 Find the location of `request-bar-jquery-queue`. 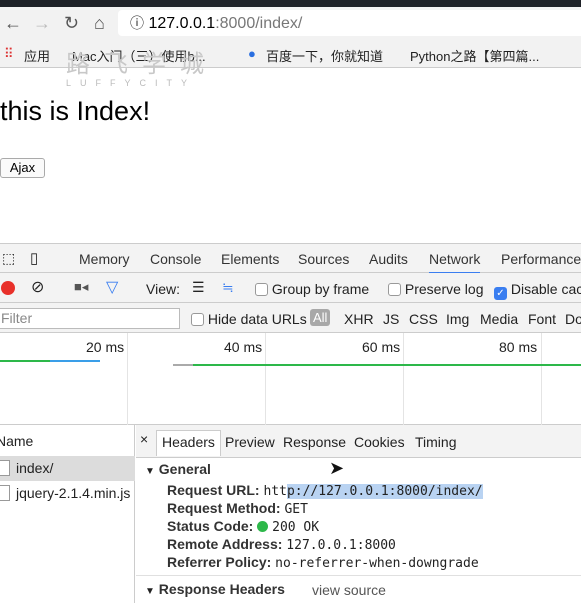

request-bar-jquery-queue is located at coordinates (183, 365).